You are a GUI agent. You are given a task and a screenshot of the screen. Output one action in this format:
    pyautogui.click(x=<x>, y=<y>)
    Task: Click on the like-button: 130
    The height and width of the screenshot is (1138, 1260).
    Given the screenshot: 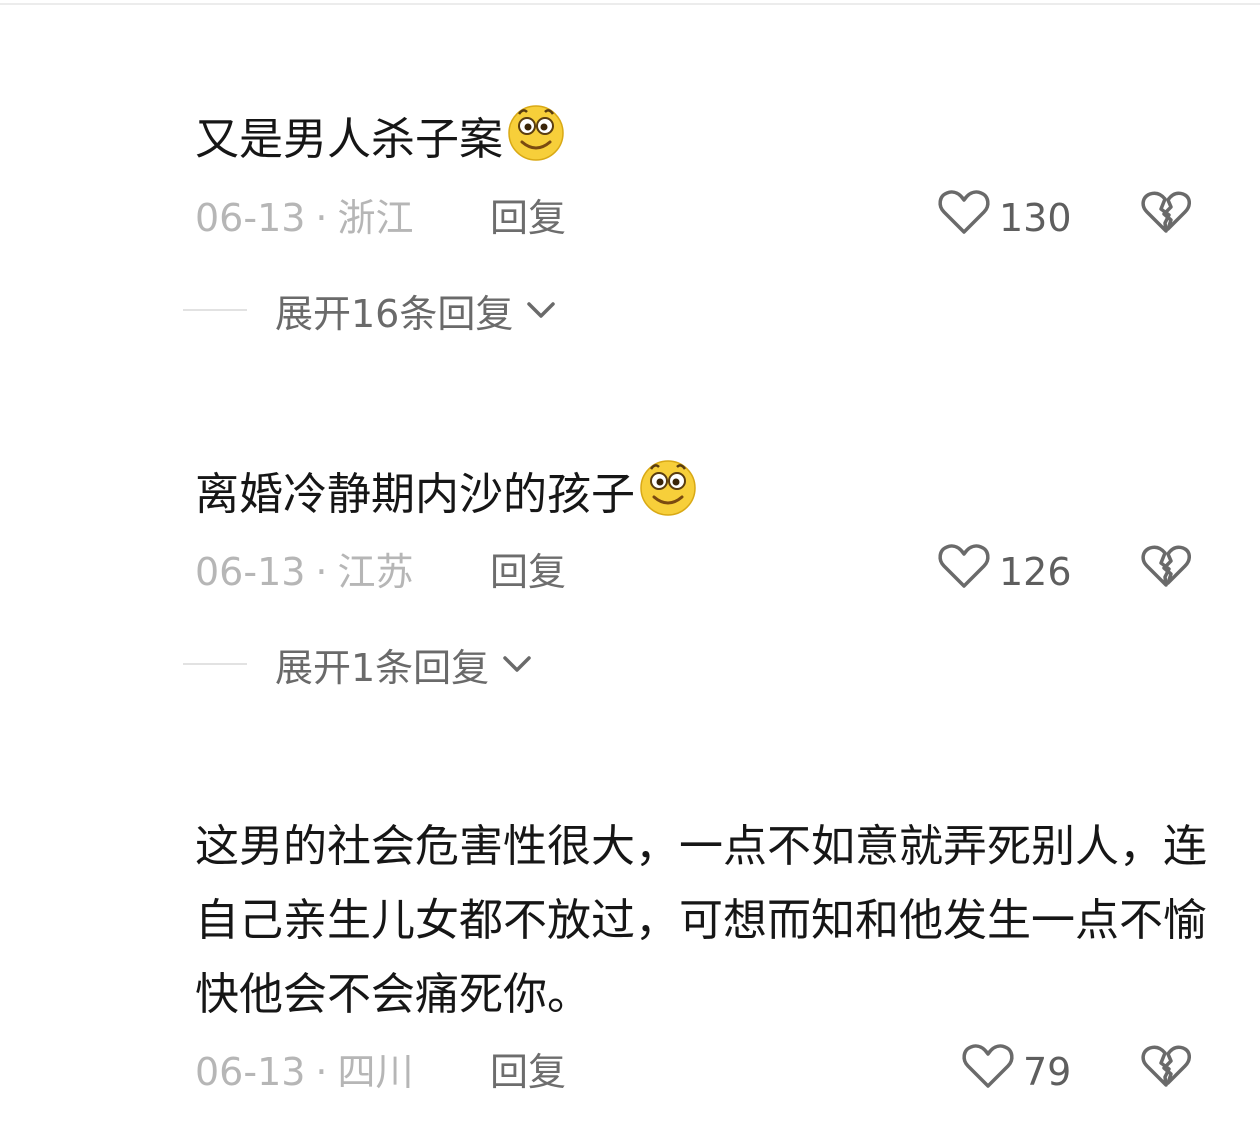 What is the action you would take?
    pyautogui.click(x=1004, y=216)
    